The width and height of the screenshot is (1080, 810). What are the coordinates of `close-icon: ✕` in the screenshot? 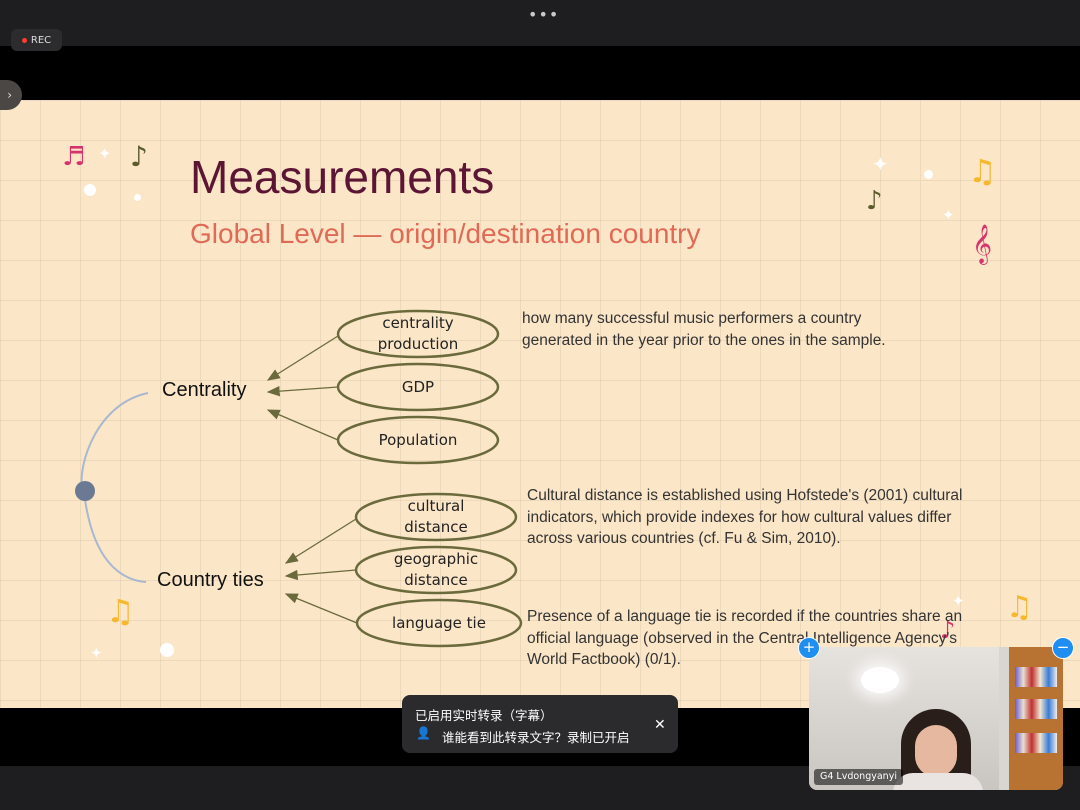 It's located at (660, 725).